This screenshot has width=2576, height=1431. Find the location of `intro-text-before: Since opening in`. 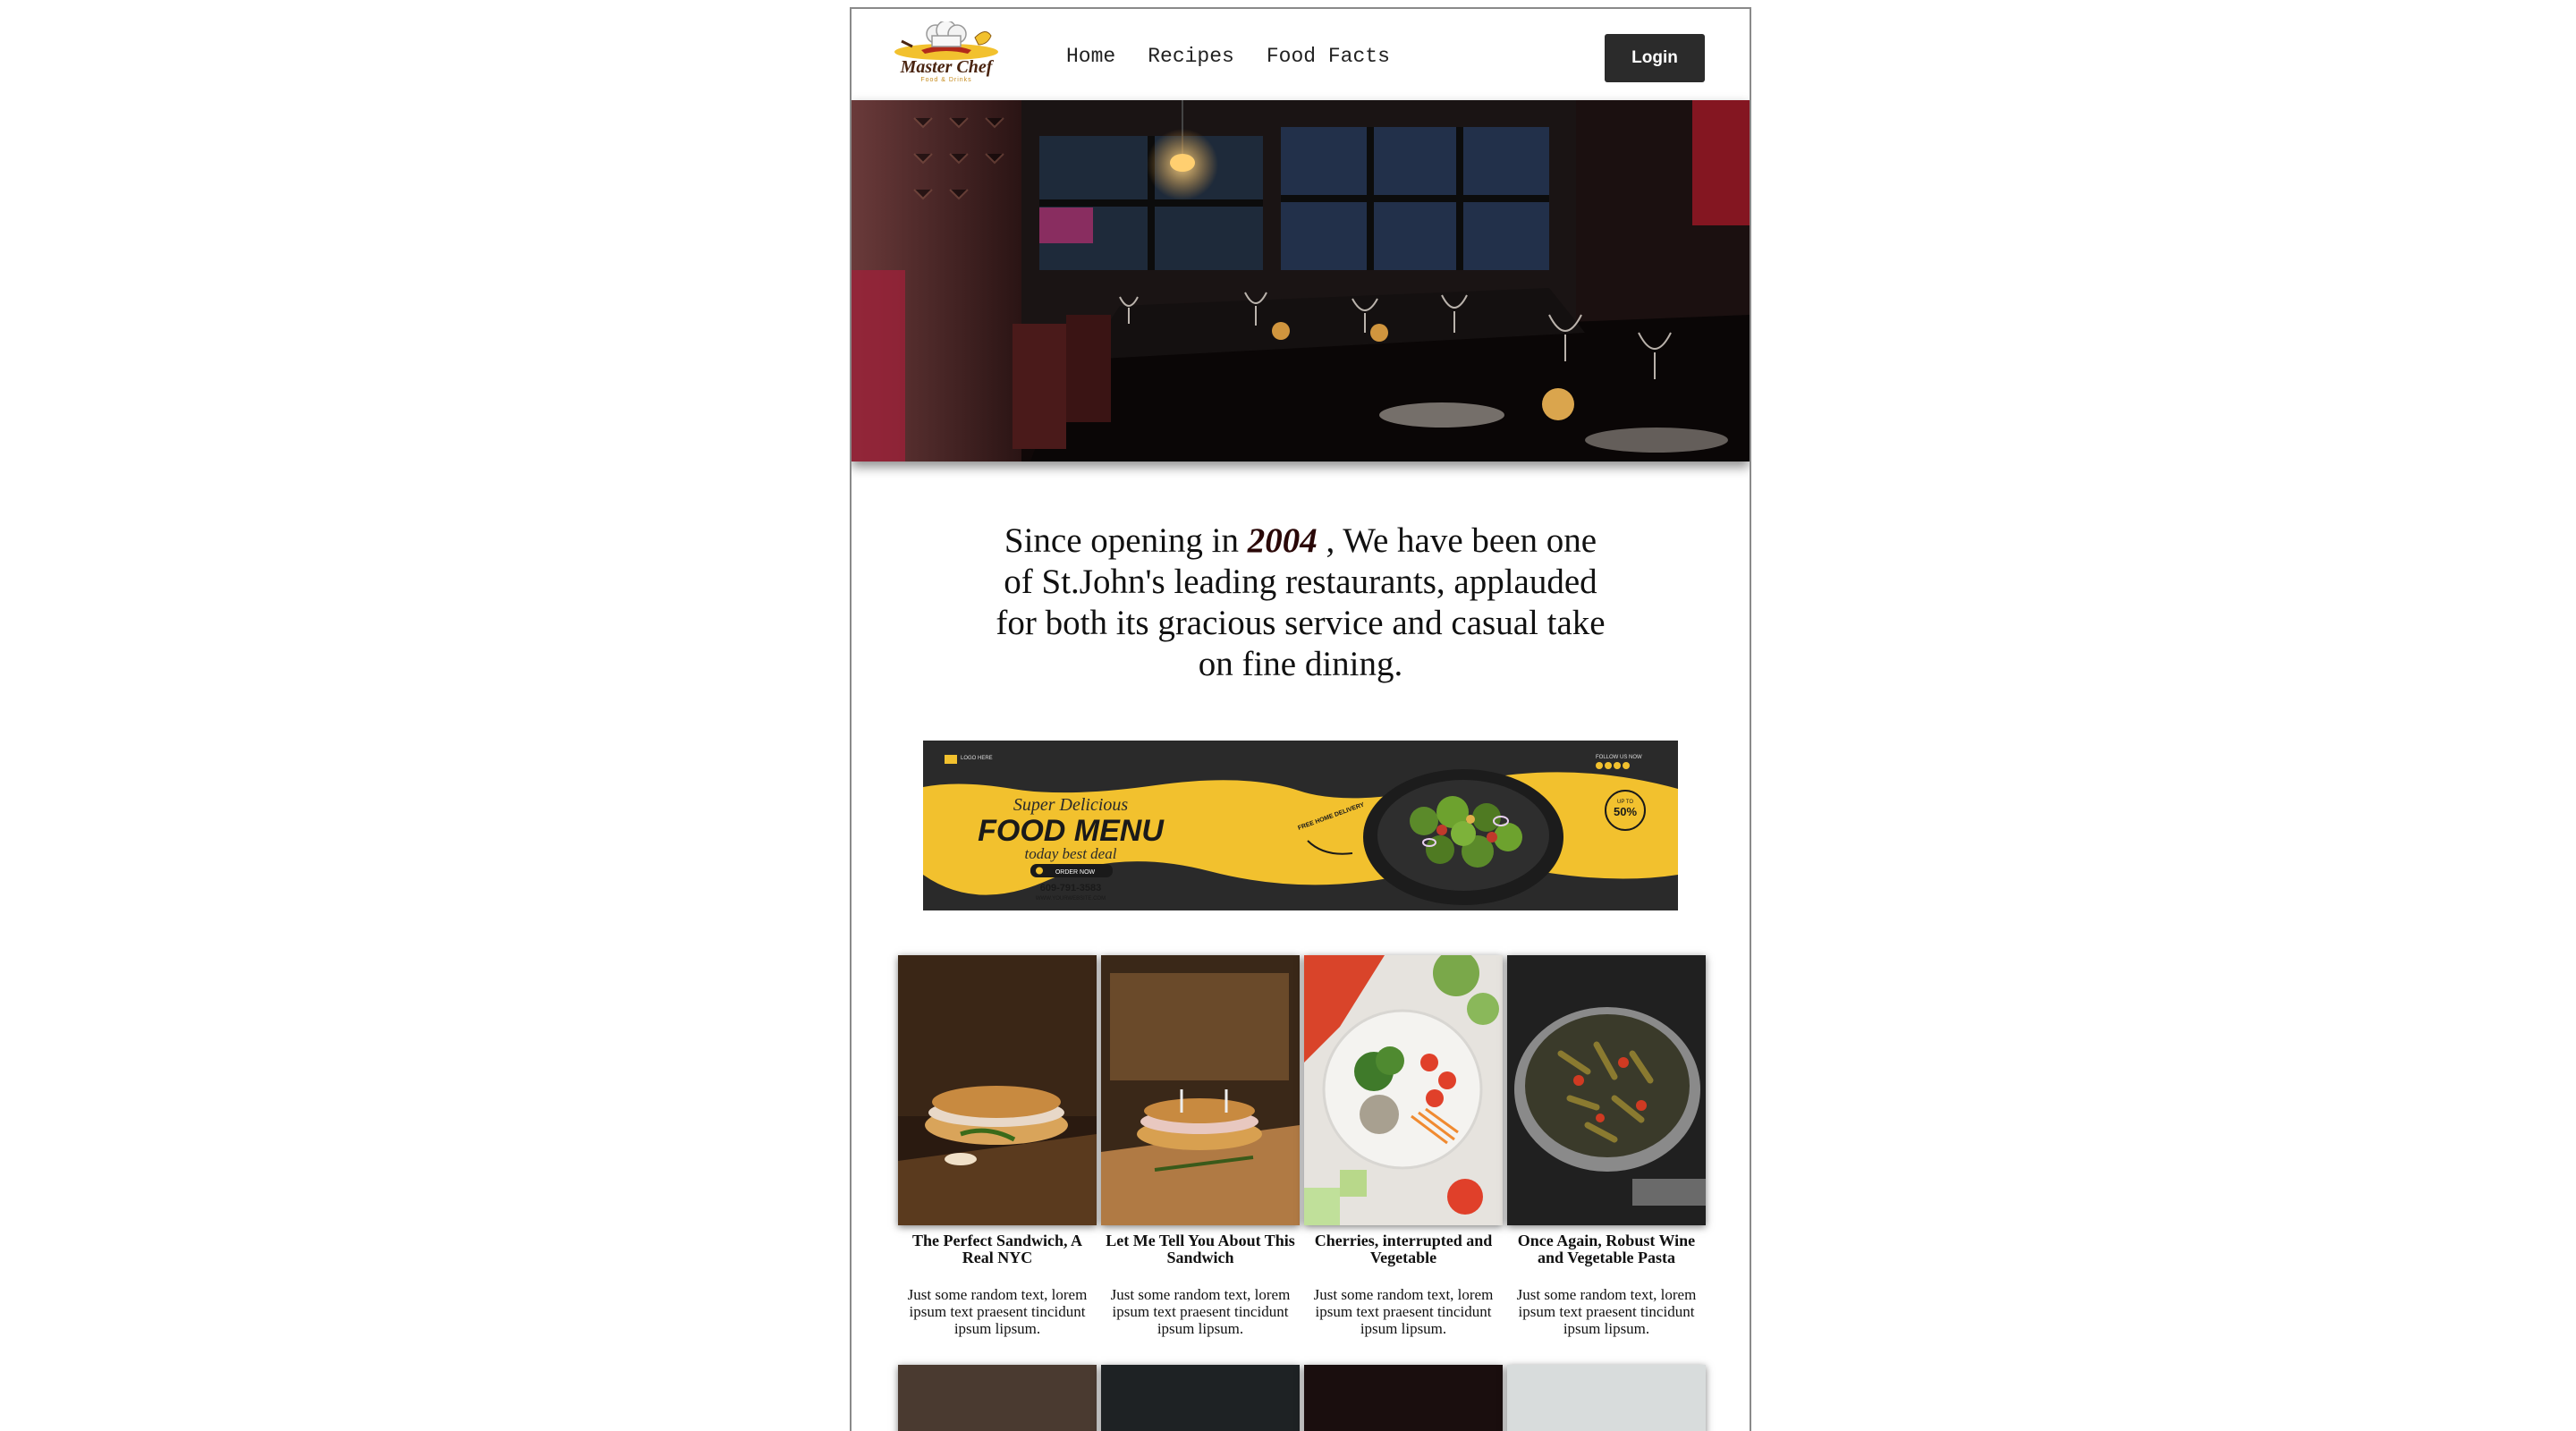

intro-text-before: Since opening in is located at coordinates (1122, 541).